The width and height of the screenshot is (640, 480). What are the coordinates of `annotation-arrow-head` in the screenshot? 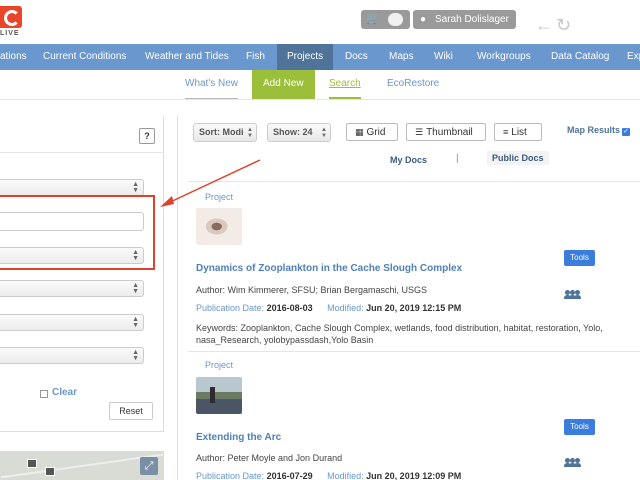 It's located at (167, 201).